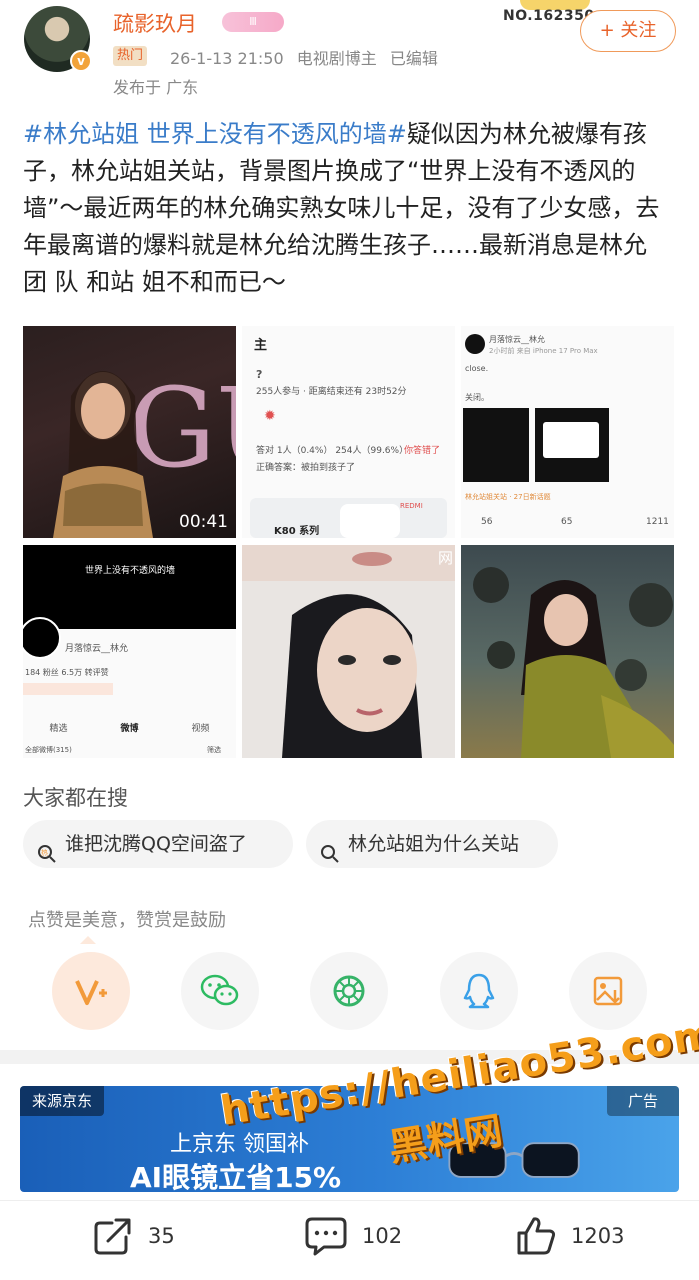 This screenshot has width=699, height=1280. What do you see at coordinates (259, 374) in the screenshot?
I see `t2-line2: ?` at bounding box center [259, 374].